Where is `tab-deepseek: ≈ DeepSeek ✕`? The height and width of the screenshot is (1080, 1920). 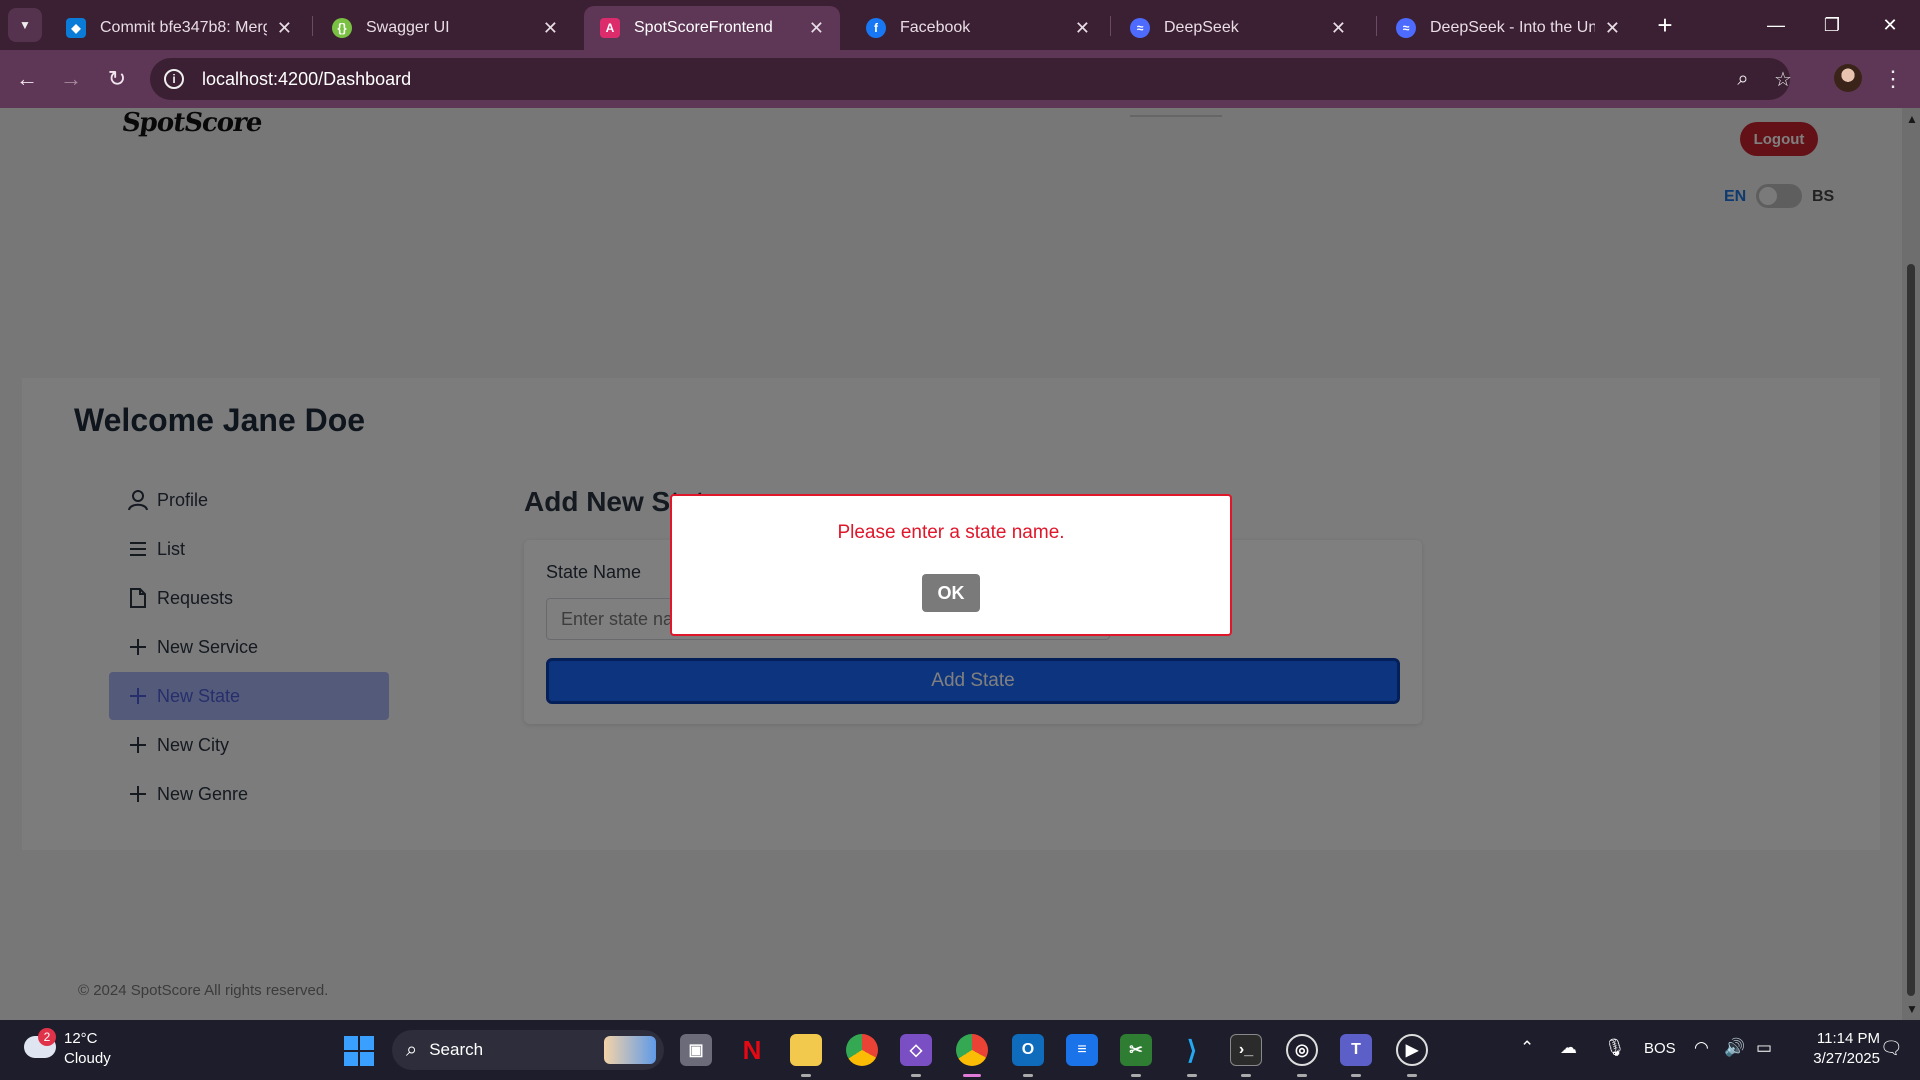 tab-deepseek: ≈ DeepSeek ✕ is located at coordinates (1238, 28).